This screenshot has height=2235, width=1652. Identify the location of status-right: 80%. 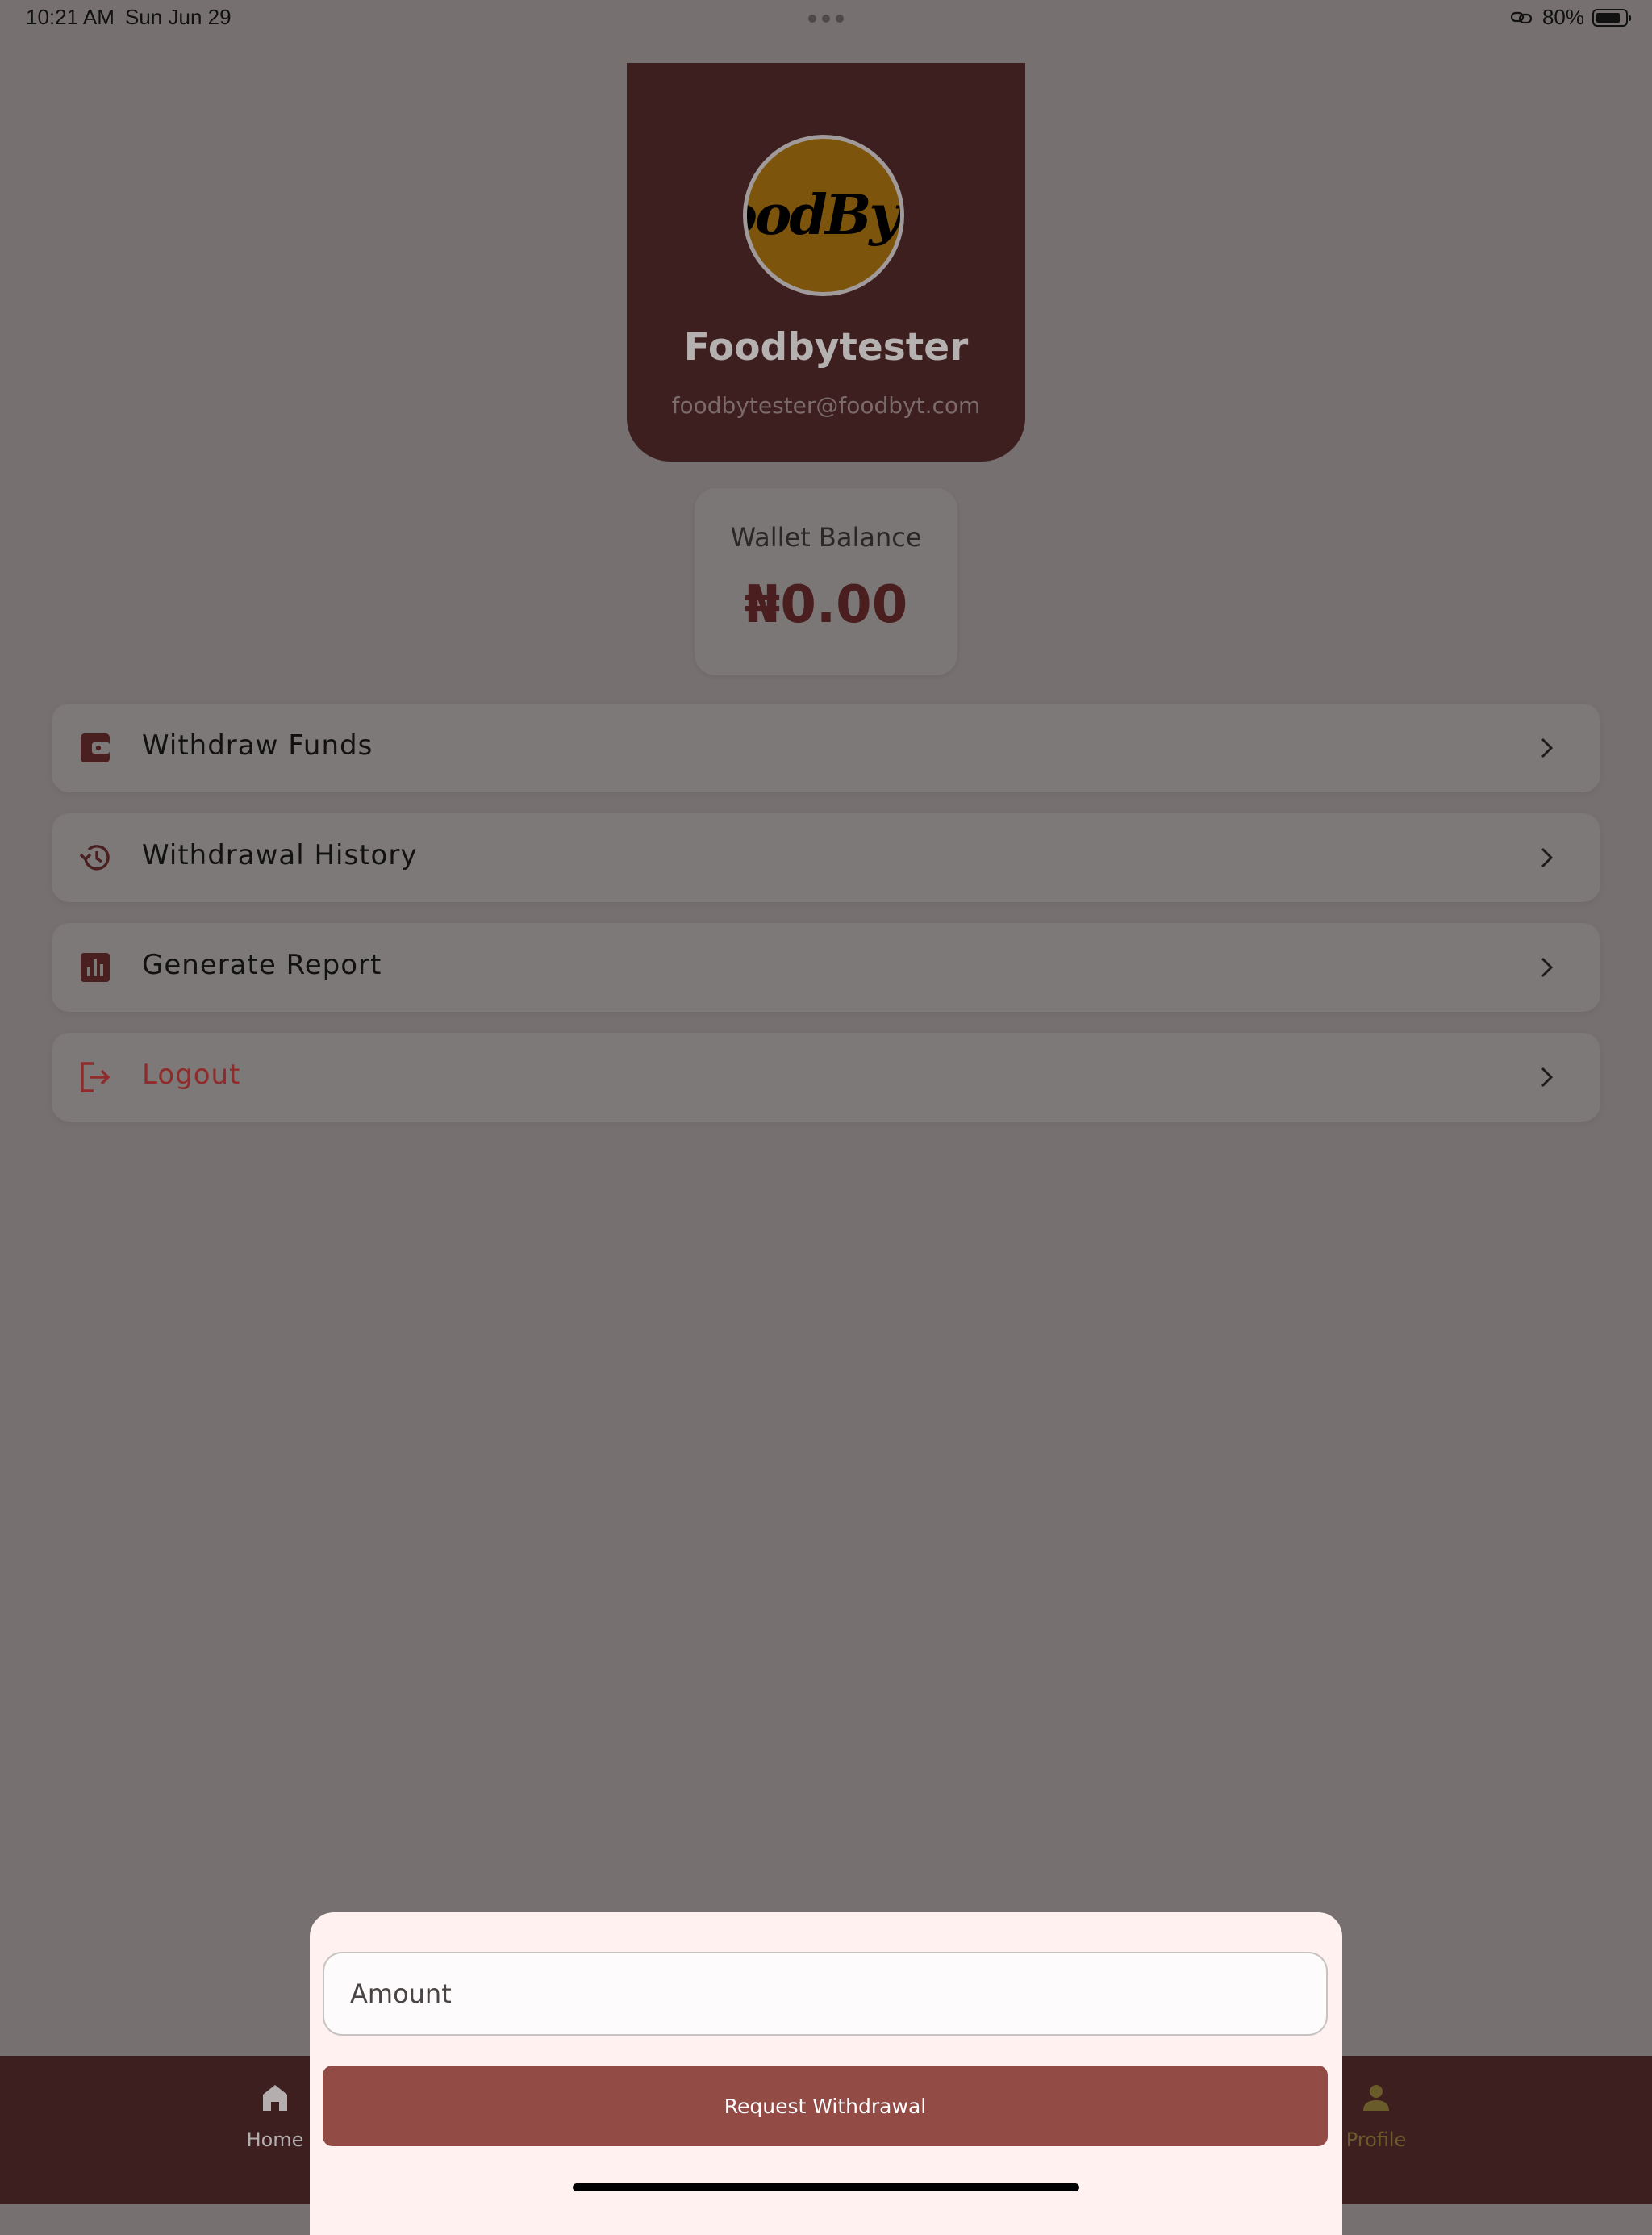
(1570, 17).